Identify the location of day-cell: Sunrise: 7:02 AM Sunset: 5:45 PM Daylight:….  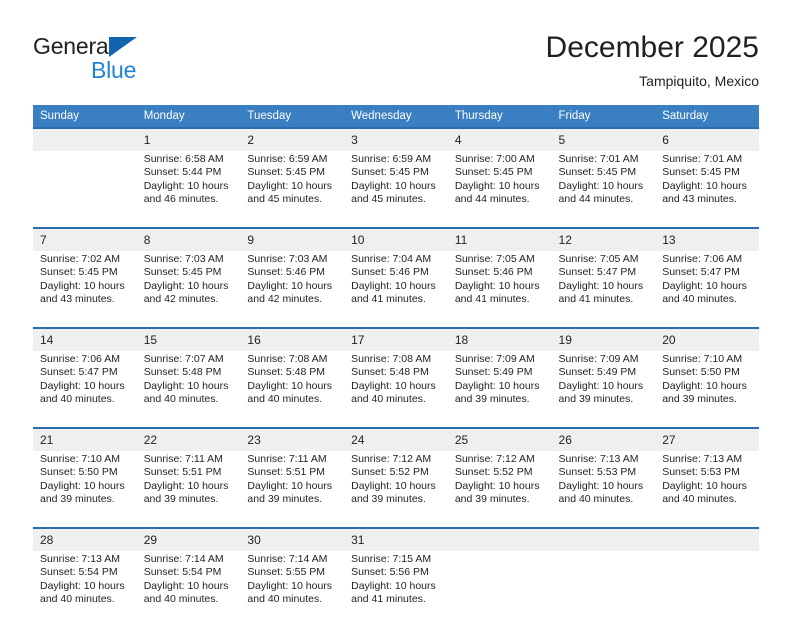
(85, 289).